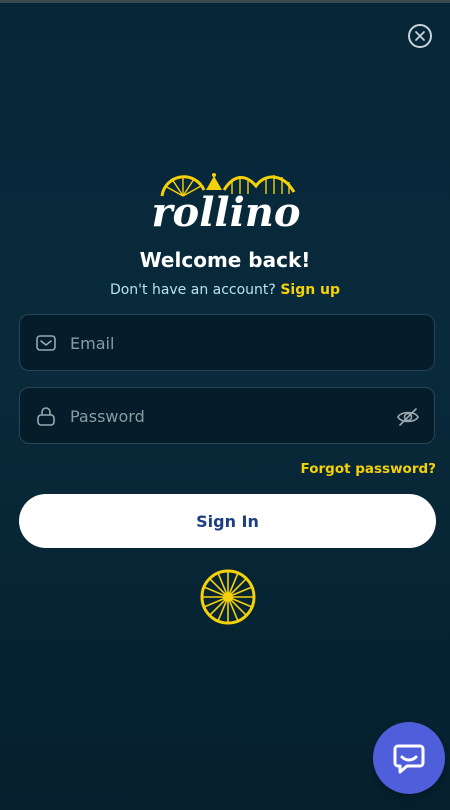 This screenshot has height=810, width=450. What do you see at coordinates (225, 1) in the screenshot?
I see `top-border` at bounding box center [225, 1].